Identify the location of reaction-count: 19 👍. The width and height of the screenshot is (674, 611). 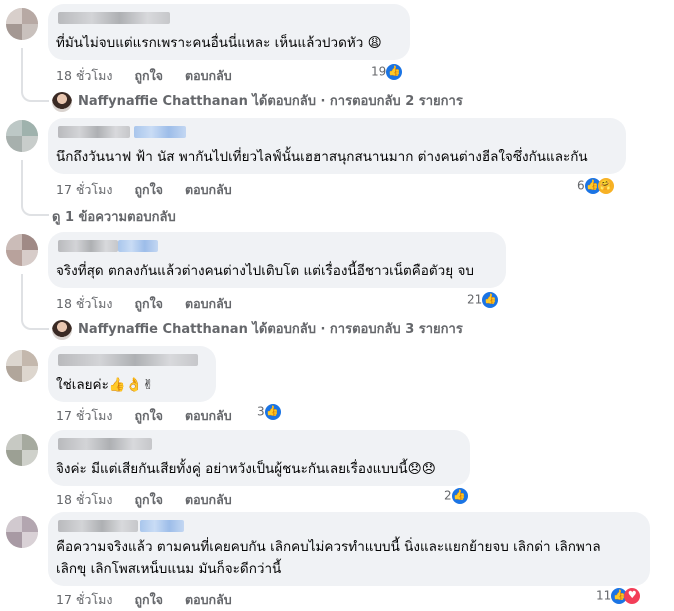
(387, 72).